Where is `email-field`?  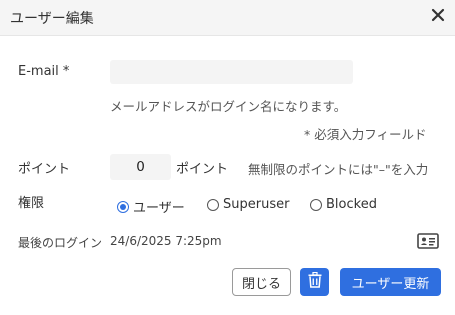 email-field is located at coordinates (231, 72).